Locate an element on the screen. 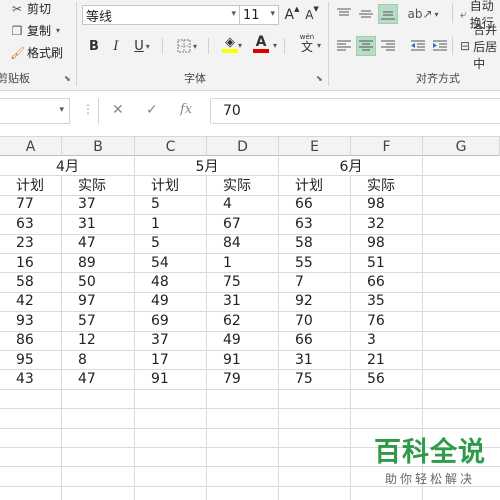 The height and width of the screenshot is (500, 500). data-cell: 17 is located at coordinates (171, 359).